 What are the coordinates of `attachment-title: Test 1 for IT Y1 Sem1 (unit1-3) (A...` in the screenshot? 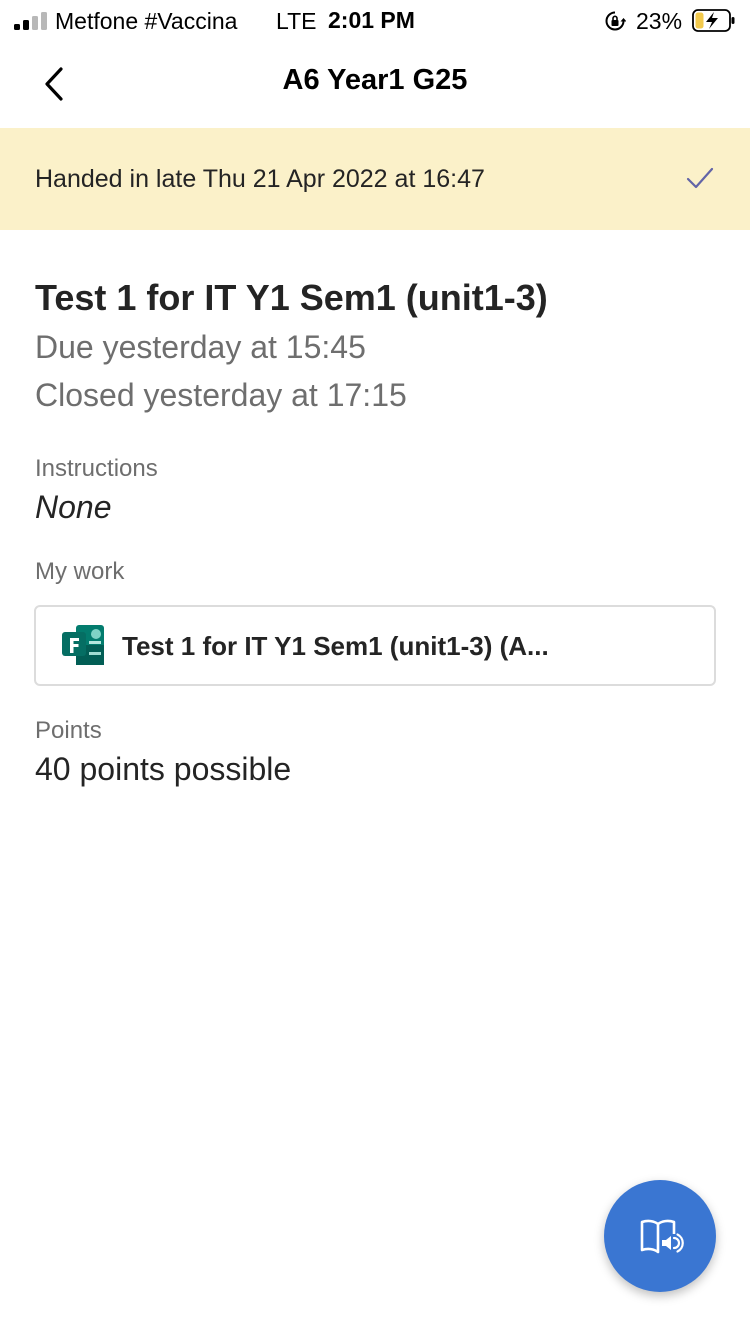 It's located at (335, 646).